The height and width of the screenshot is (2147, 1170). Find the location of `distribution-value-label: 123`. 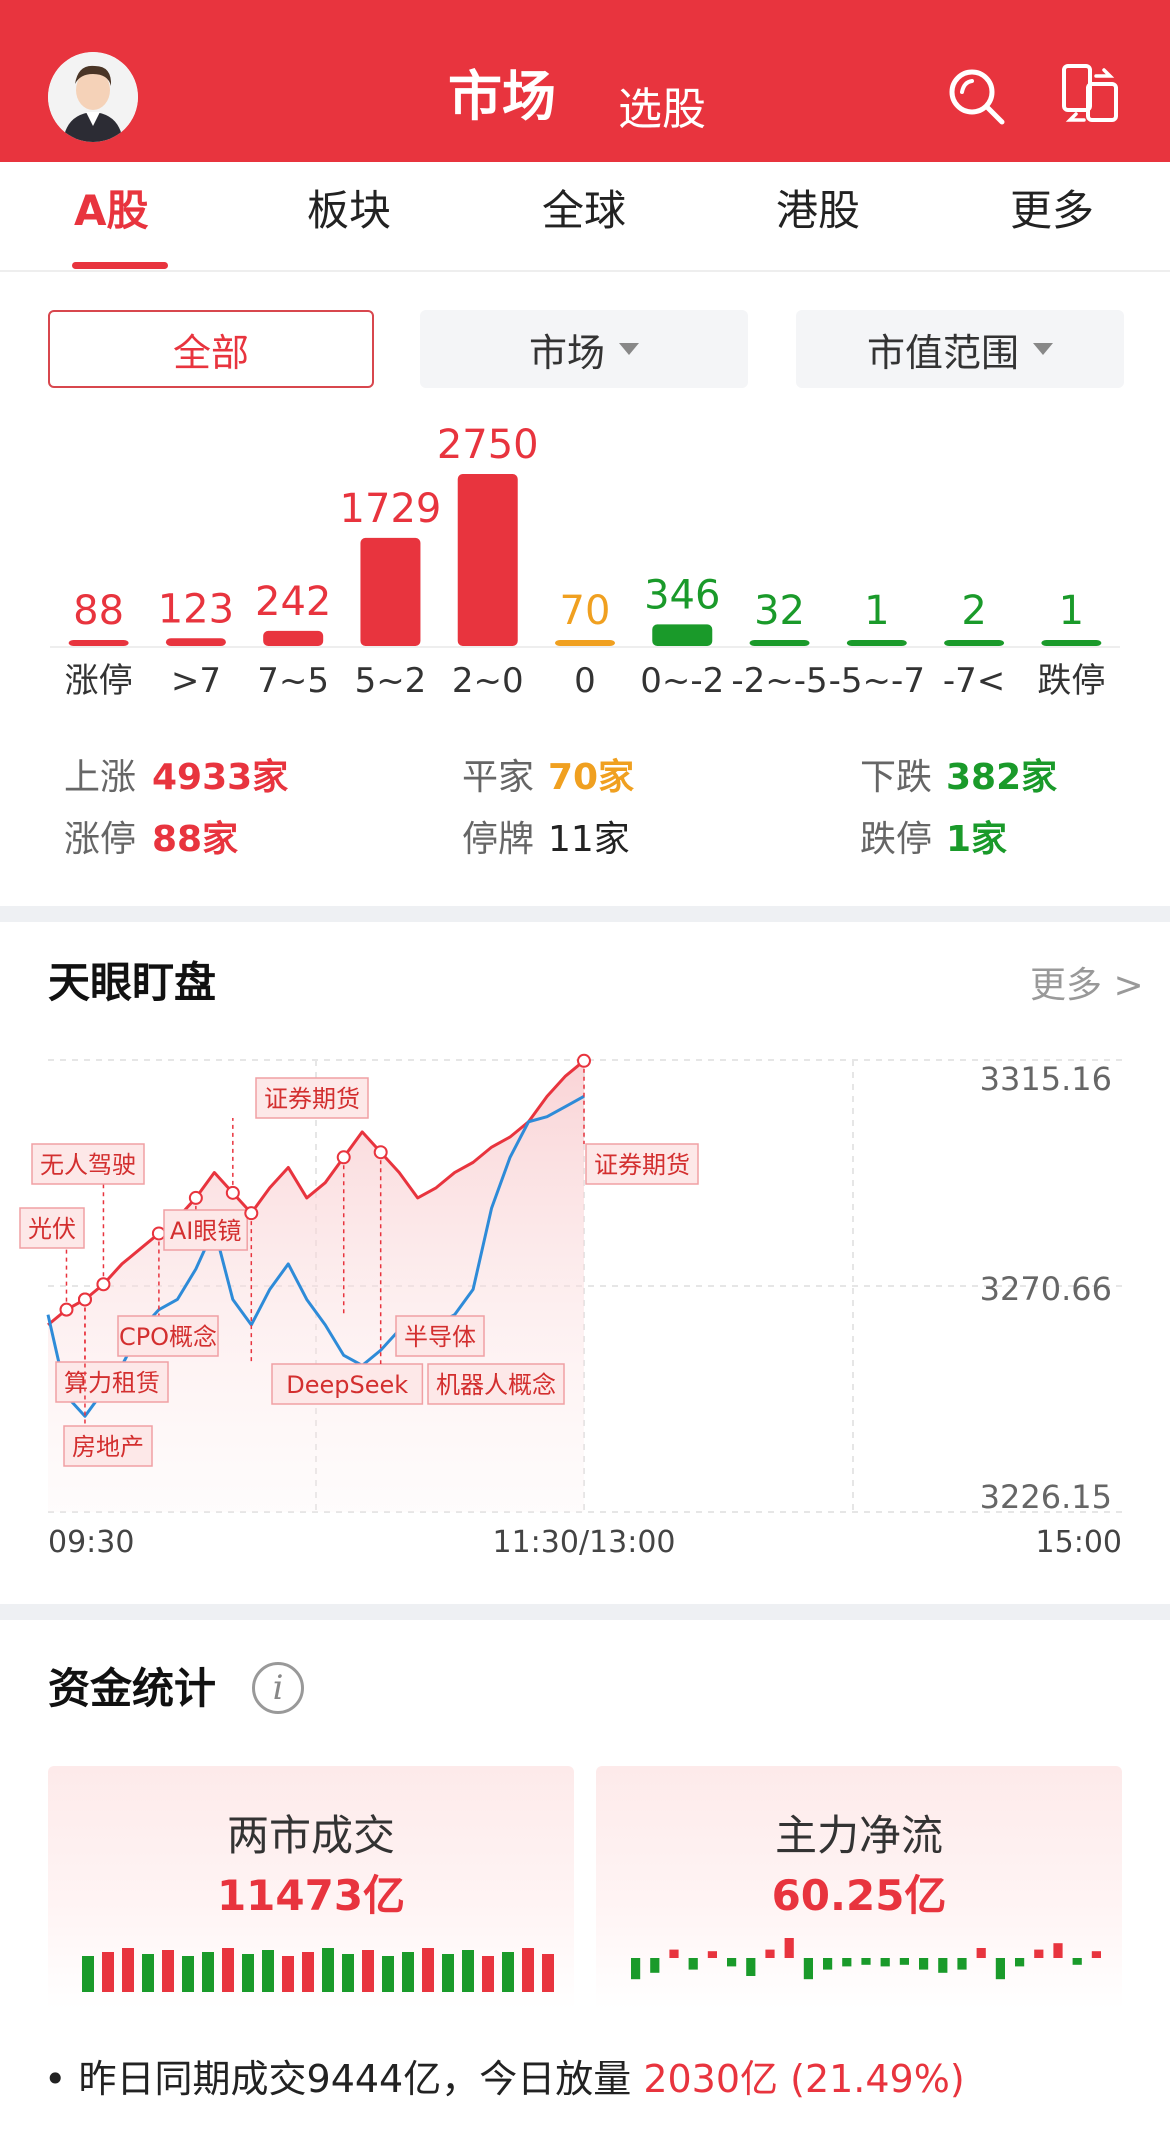

distribution-value-label: 123 is located at coordinates (196, 609).